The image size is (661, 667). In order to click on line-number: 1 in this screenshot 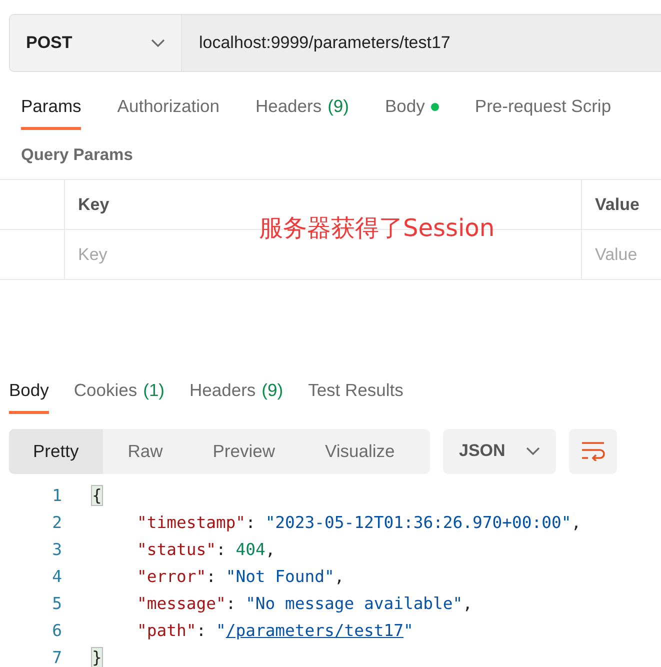, I will do `click(56, 495)`.